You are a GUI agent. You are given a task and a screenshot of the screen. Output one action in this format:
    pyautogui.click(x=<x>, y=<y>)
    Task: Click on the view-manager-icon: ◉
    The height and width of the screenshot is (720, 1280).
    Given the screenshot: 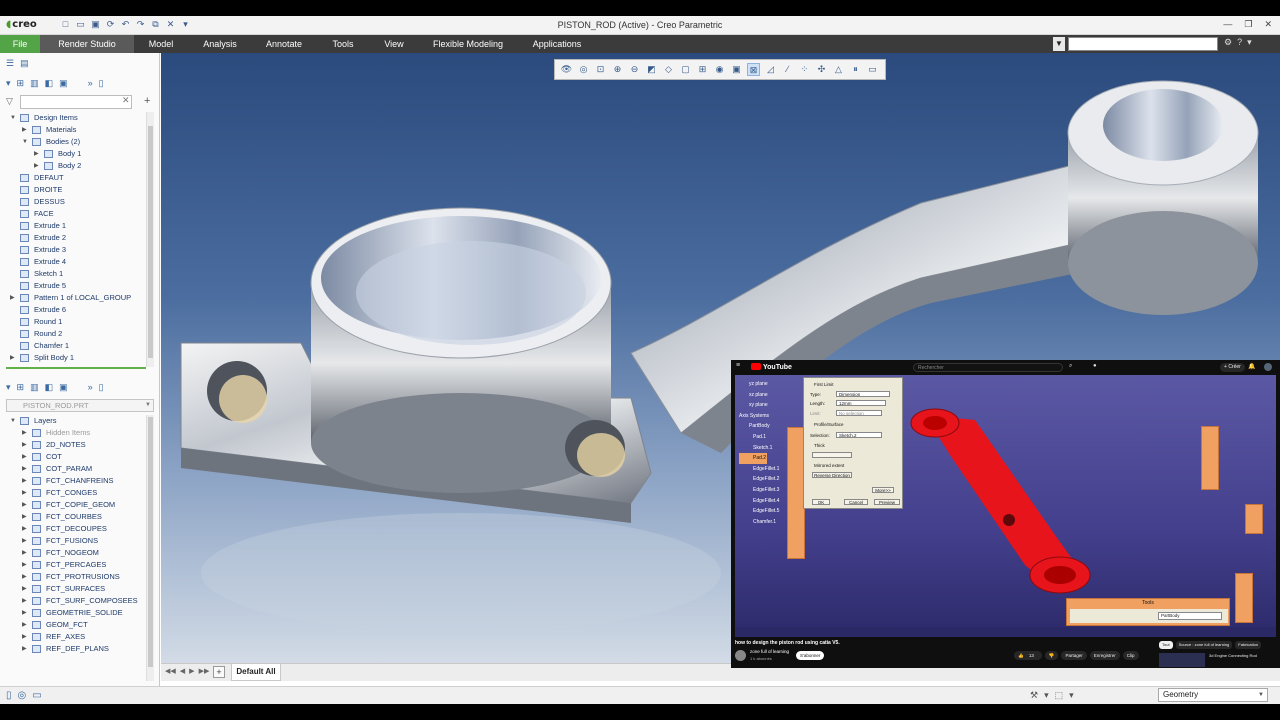 What is the action you would take?
    pyautogui.click(x=719, y=69)
    